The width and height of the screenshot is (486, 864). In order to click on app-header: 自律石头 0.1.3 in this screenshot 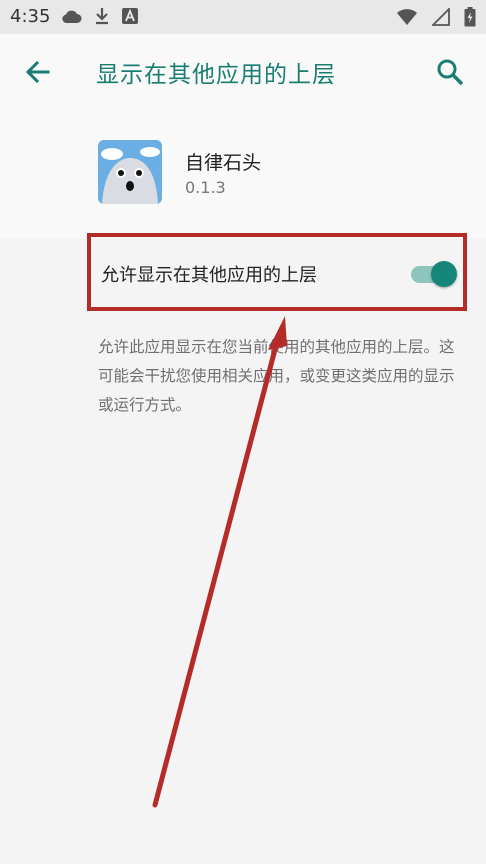, I will do `click(243, 174)`.